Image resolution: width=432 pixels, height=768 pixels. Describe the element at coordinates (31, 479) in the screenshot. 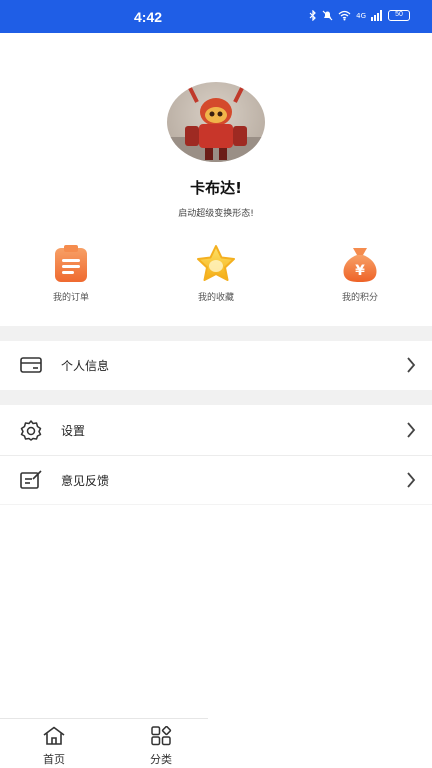

I see `edit-note-icon` at that location.